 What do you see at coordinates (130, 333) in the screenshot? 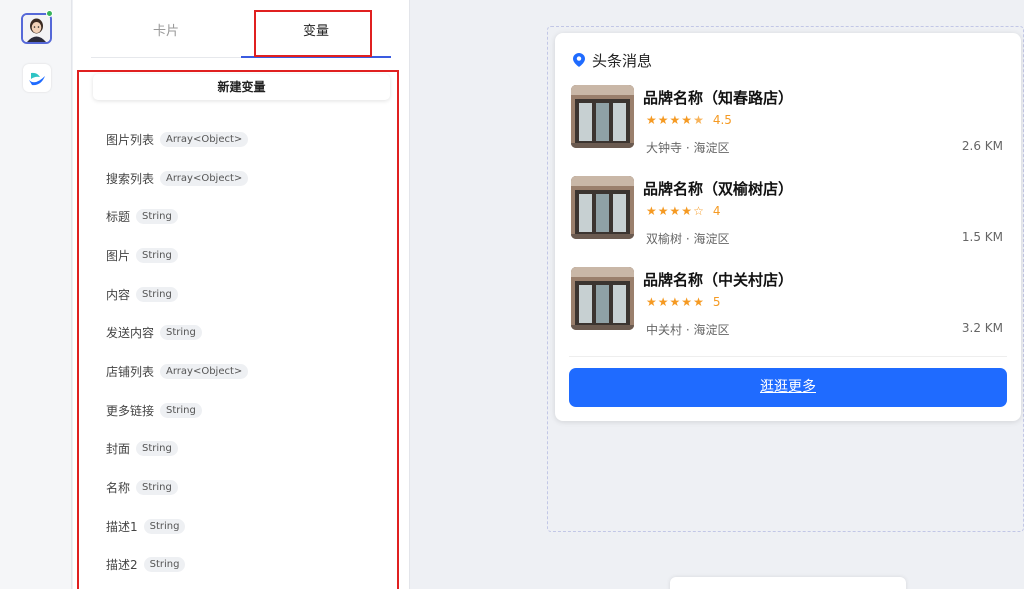
I see `variable-name: 发送内容` at bounding box center [130, 333].